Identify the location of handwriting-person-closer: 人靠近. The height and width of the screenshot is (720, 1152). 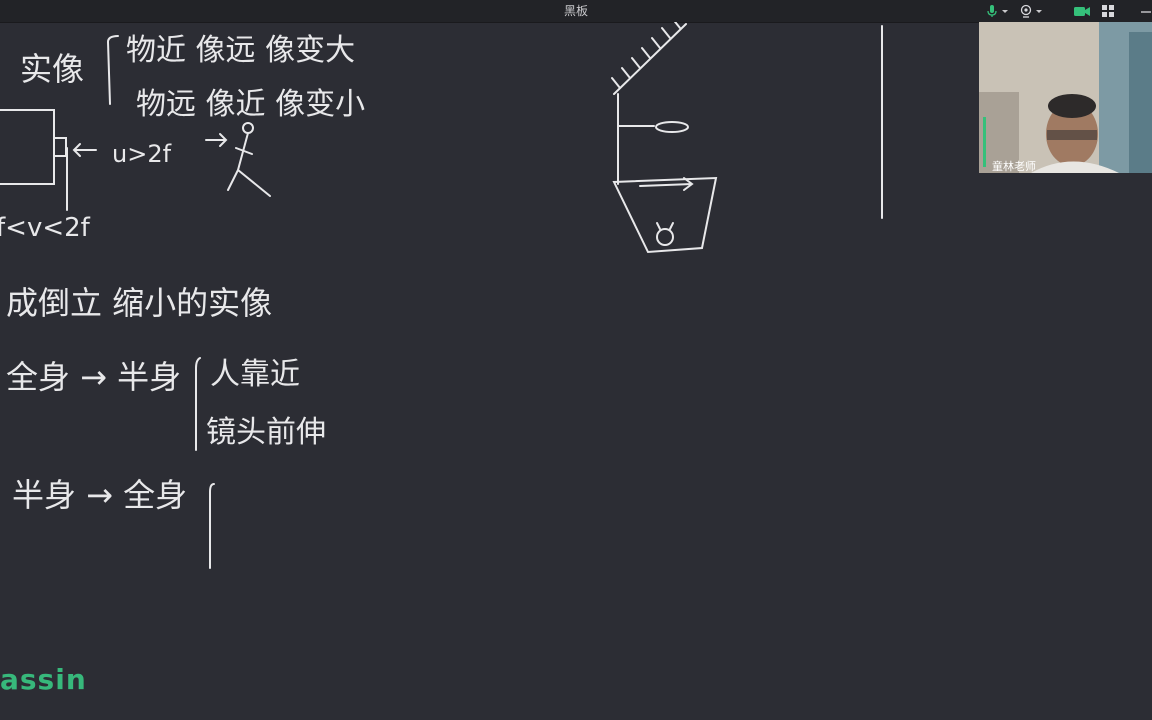
(255, 374).